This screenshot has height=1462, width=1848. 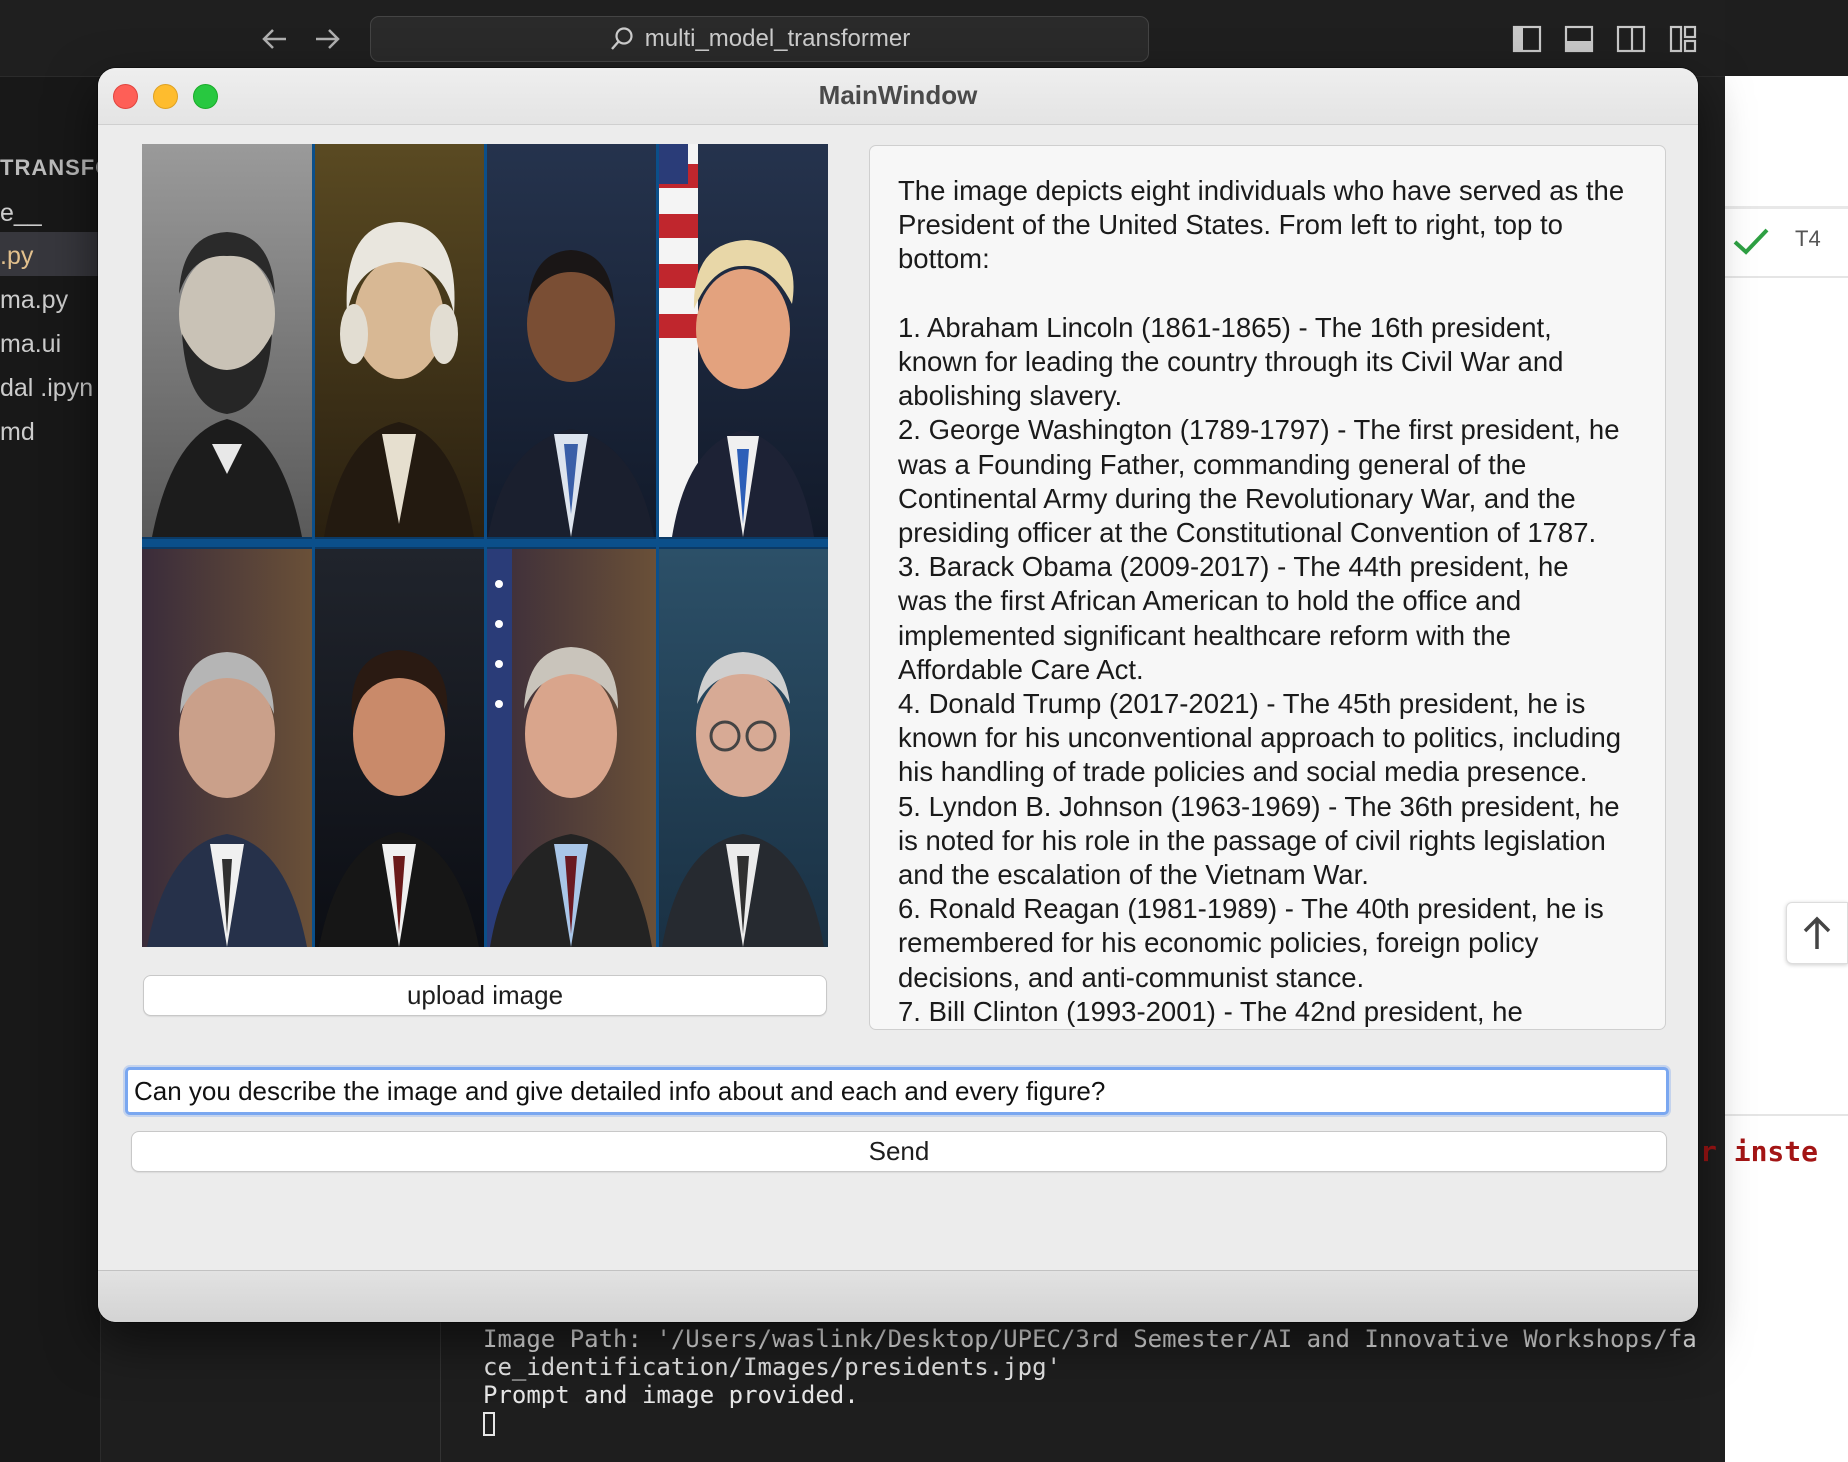 What do you see at coordinates (1808, 239) in the screenshot?
I see `runtime-tab-label: T4` at bounding box center [1808, 239].